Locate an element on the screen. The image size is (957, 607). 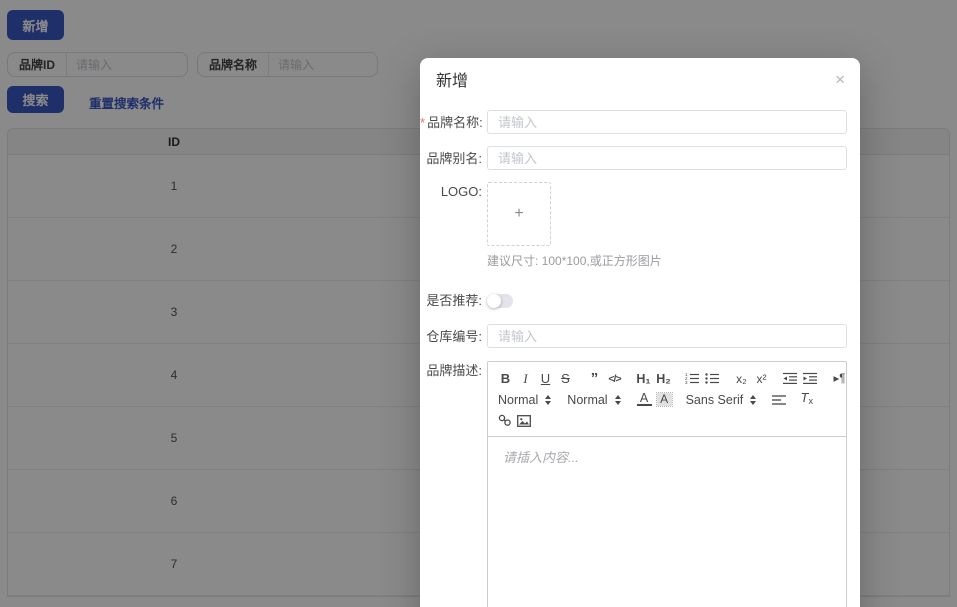
recommend-label: 是否推荐: is located at coordinates (454, 300).